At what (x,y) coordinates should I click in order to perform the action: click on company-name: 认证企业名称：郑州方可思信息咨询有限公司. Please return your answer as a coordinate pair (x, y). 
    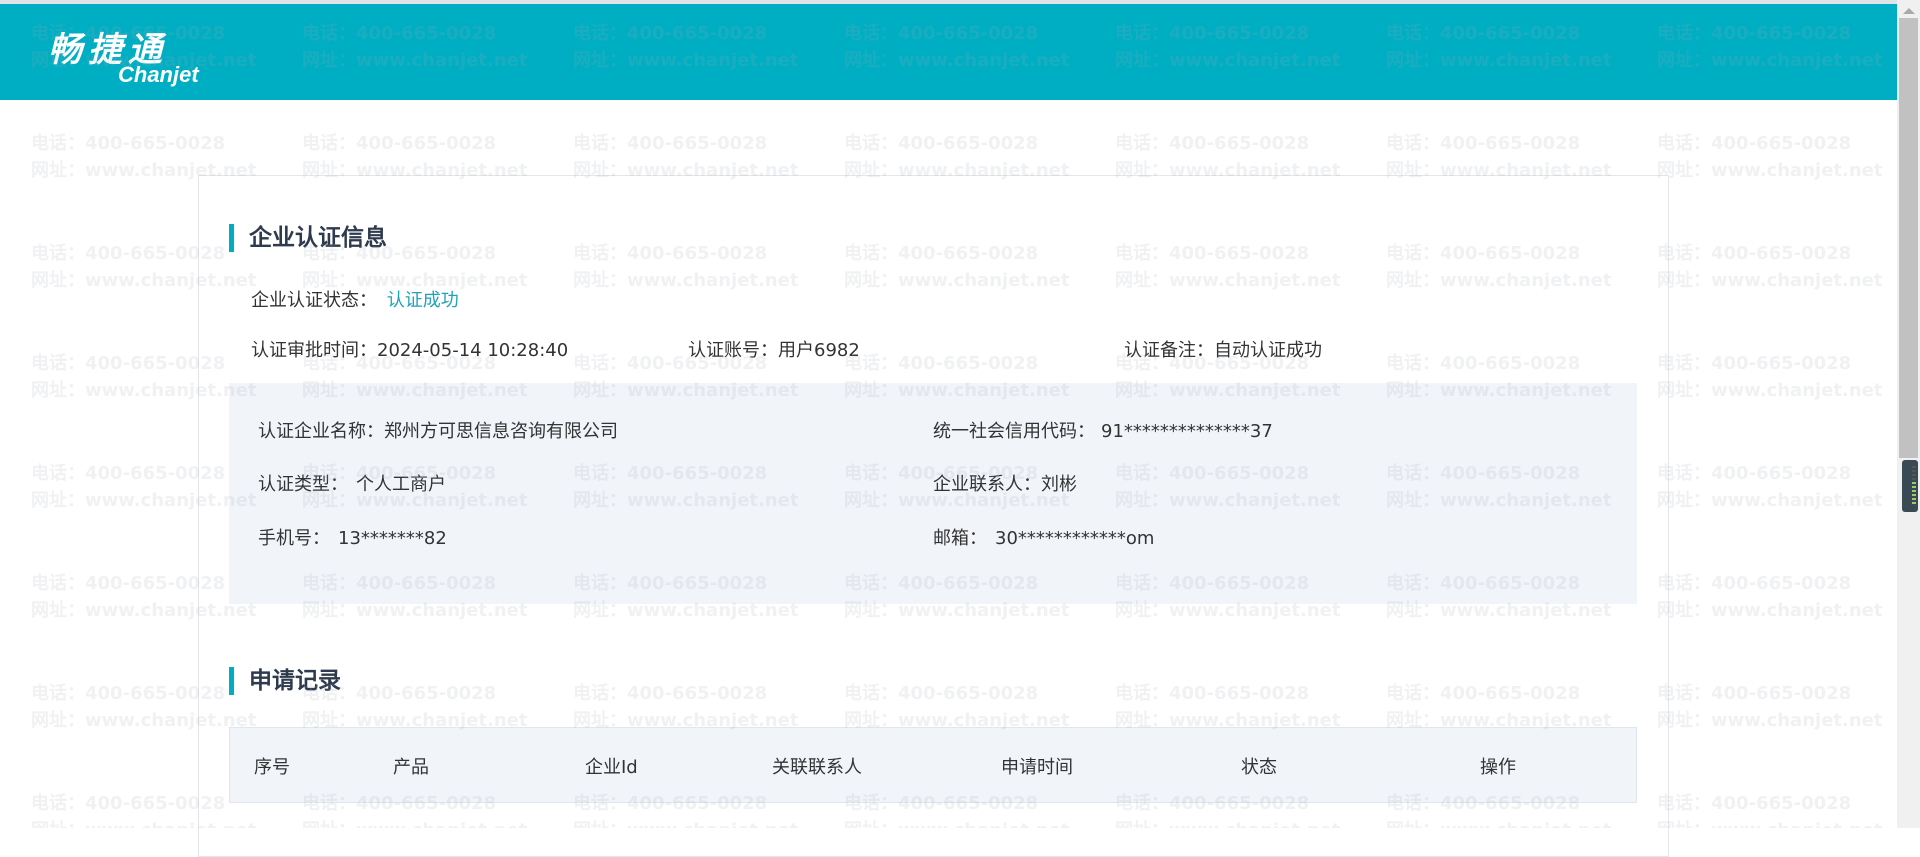
    Looking at the image, I should click on (438, 430).